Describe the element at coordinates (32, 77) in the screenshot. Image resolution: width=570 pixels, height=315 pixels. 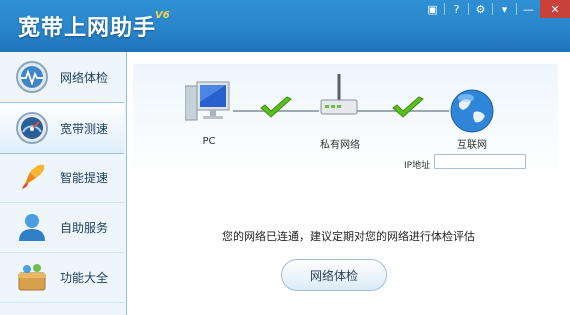
I see `heartbeat-icon` at that location.